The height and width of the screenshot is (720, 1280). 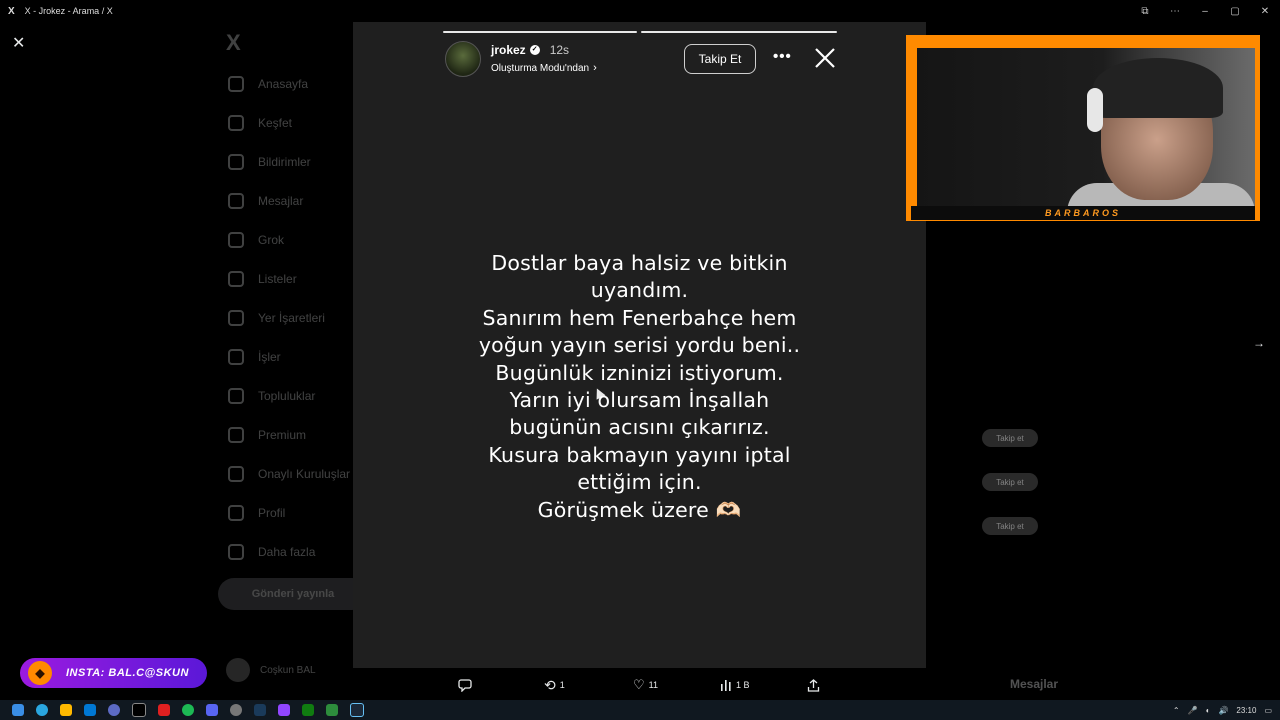 I want to click on fox-logo-icon: ◆, so click(x=40, y=673).